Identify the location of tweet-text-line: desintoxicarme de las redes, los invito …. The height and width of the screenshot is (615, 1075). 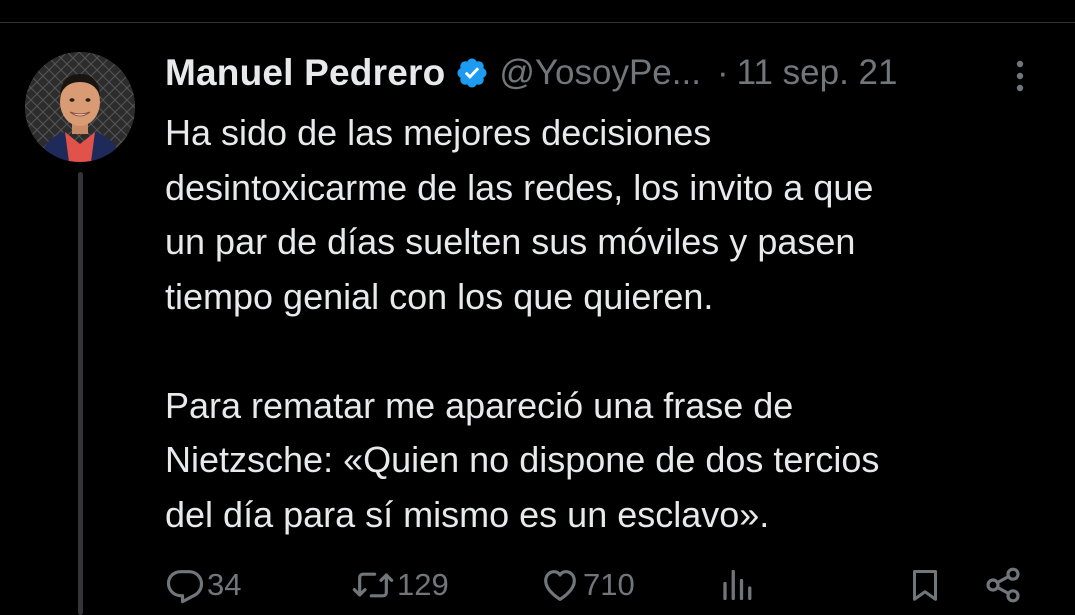
(519, 187).